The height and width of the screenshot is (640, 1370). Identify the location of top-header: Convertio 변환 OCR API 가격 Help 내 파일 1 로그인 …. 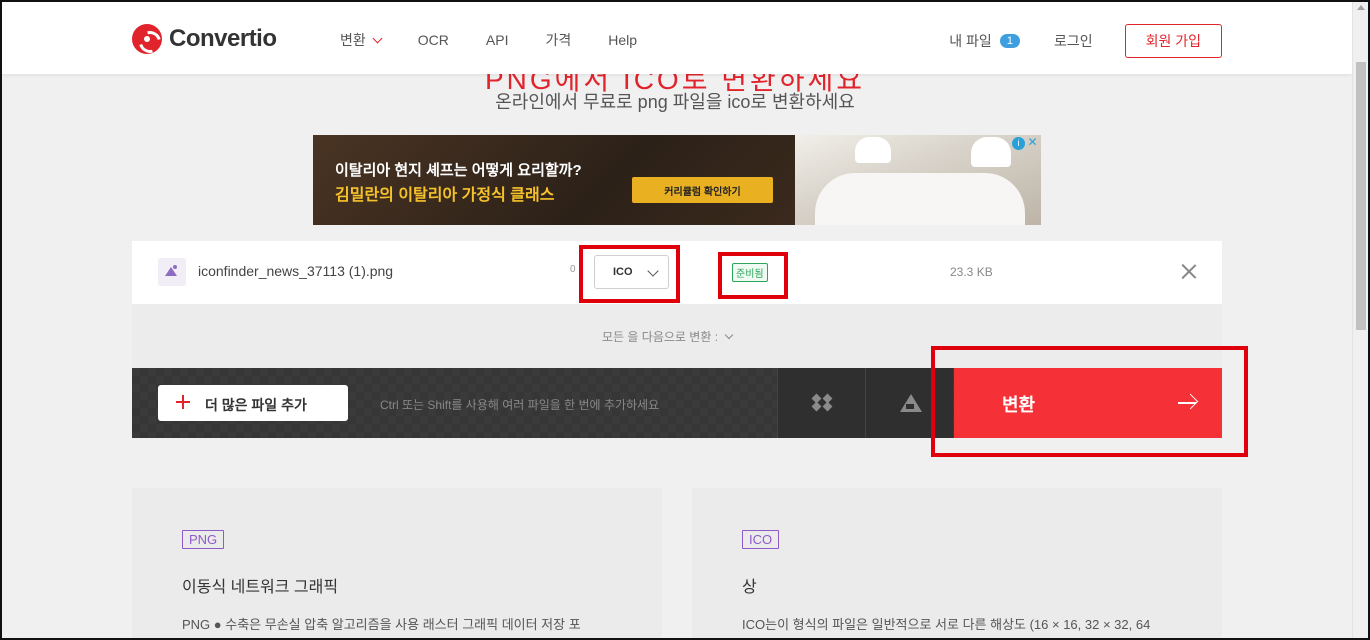
(677, 38).